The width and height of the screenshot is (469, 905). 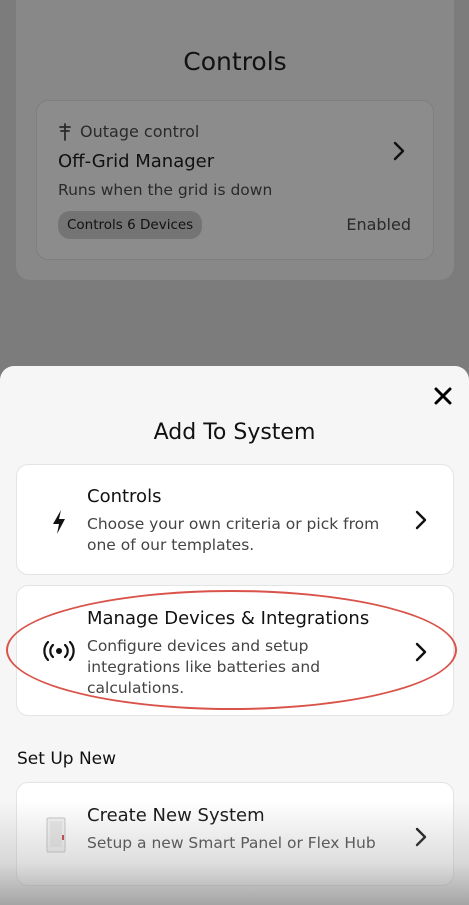 I want to click on section-label: Set Up New, so click(x=67, y=759).